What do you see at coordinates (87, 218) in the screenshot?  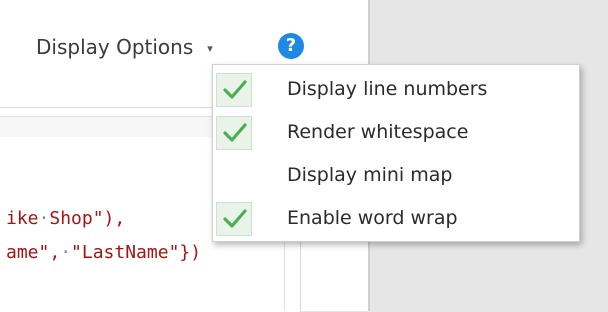 I see `code-token: Shop"),` at bounding box center [87, 218].